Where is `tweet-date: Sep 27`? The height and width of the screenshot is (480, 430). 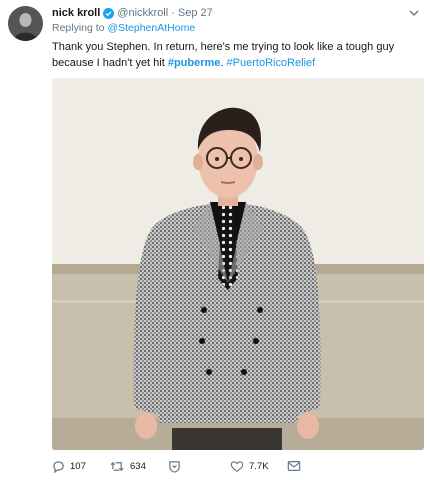
tweet-date: Sep 27 is located at coordinates (195, 13).